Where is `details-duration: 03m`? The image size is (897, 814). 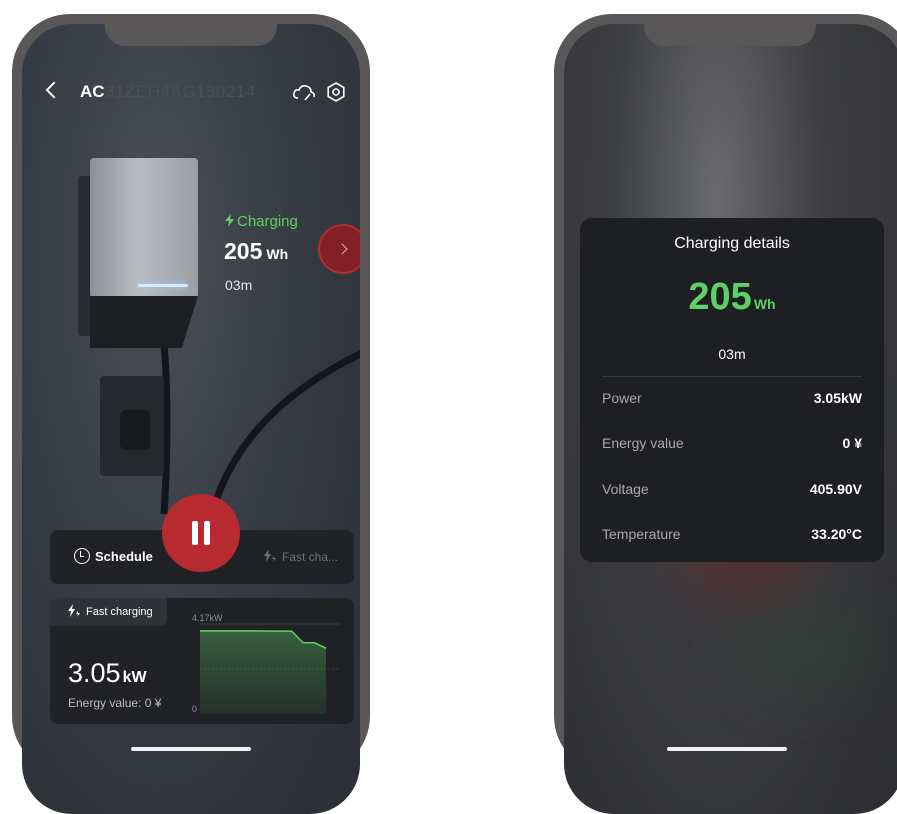
details-duration: 03m is located at coordinates (732, 354).